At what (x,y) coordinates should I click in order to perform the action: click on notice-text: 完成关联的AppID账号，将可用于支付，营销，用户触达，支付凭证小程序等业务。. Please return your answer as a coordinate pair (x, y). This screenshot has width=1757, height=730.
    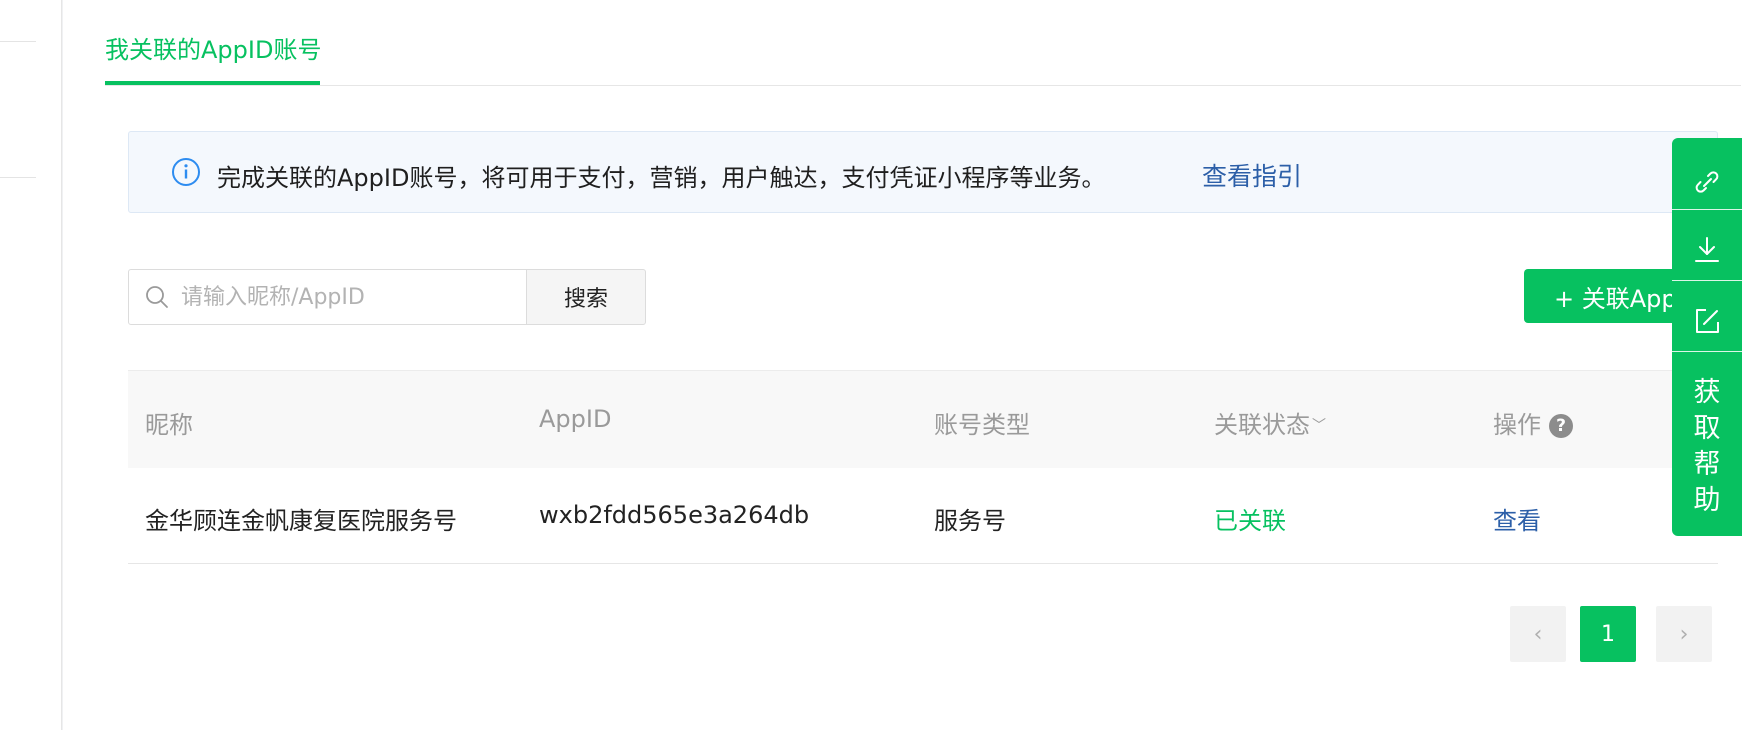
    Looking at the image, I should click on (661, 178).